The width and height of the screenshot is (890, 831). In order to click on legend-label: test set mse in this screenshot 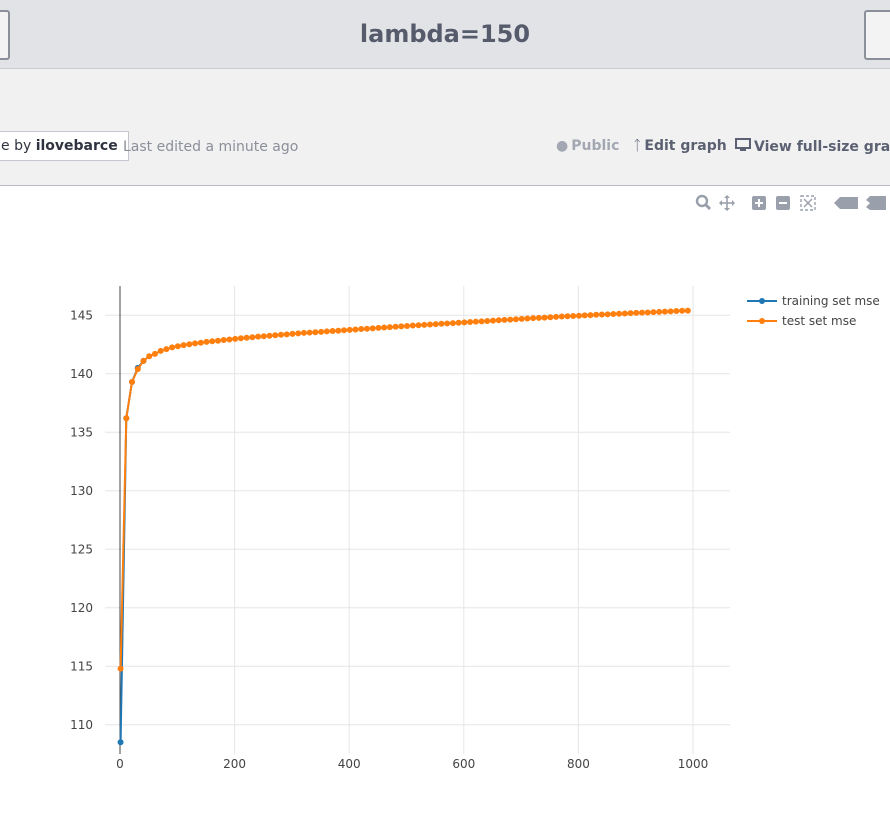, I will do `click(819, 321)`.